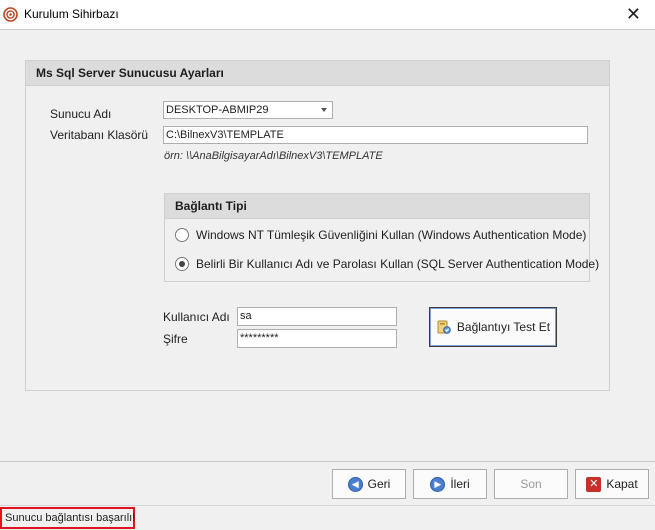 The image size is (655, 530). What do you see at coordinates (444, 327) in the screenshot?
I see `database-test-icon` at bounding box center [444, 327].